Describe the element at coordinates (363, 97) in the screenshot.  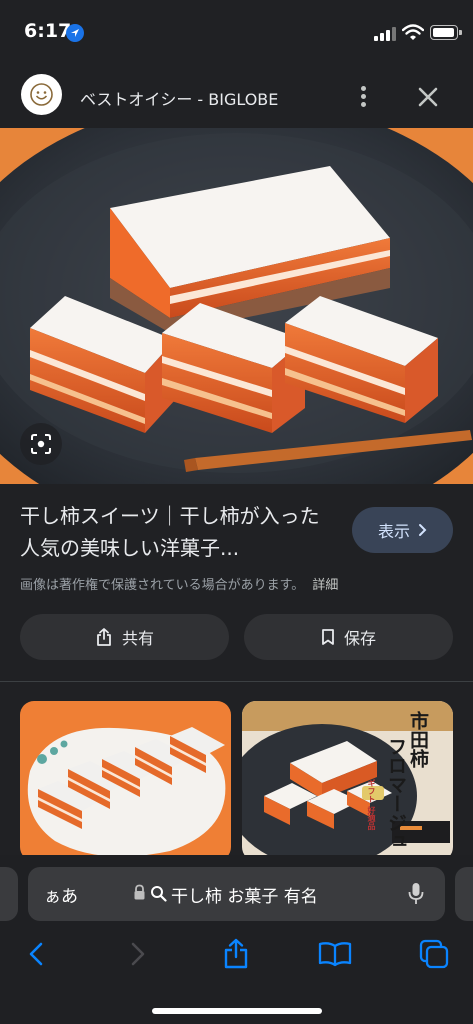
I see `more-options-icon` at that location.